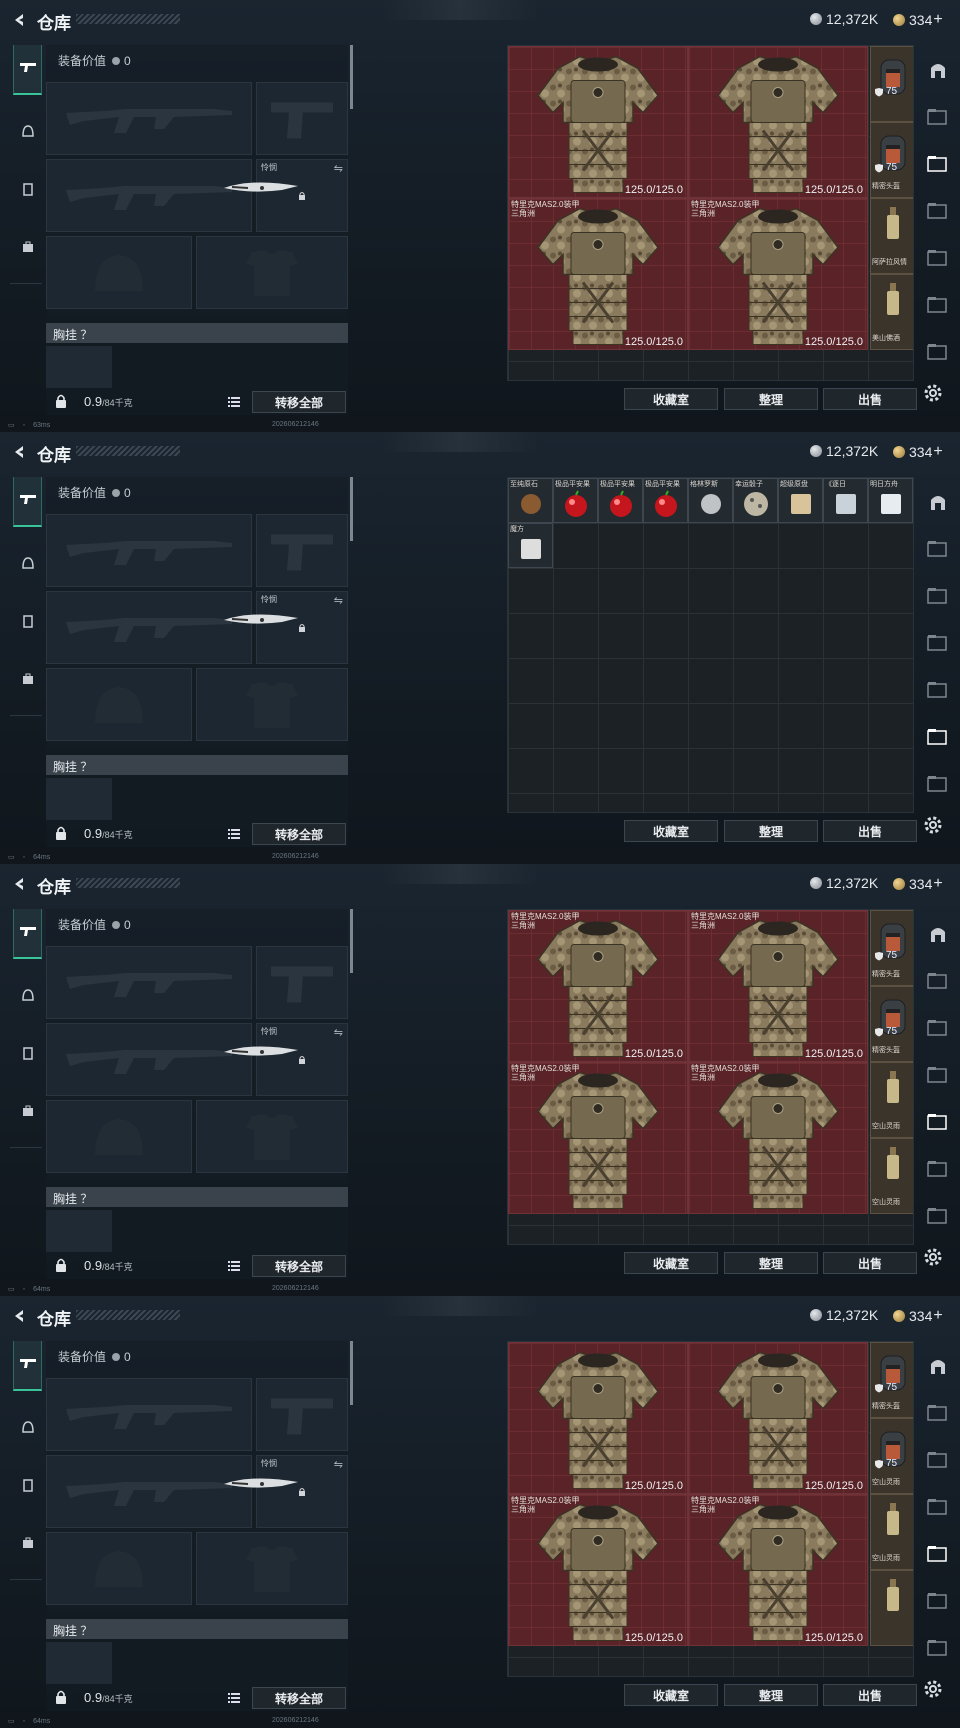  I want to click on collectible-item: 幸运骰子, so click(755, 500).